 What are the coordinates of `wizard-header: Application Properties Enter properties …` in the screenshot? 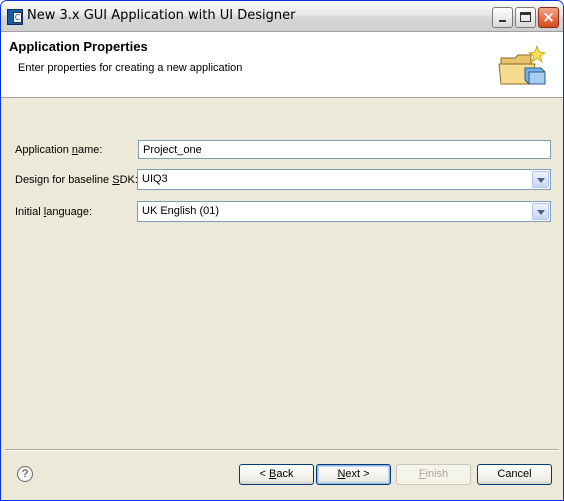 It's located at (282, 65).